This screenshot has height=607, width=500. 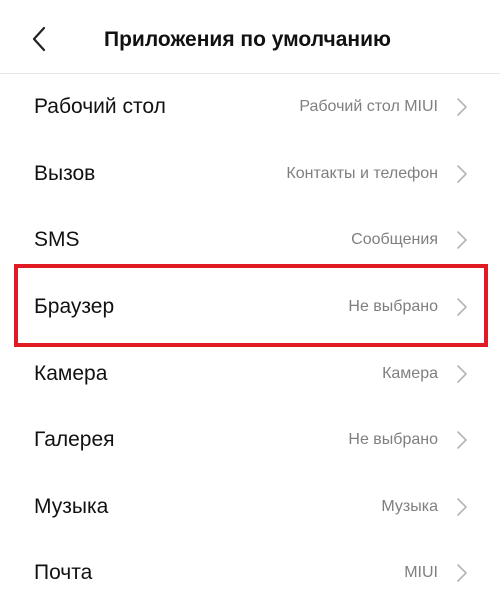 What do you see at coordinates (421, 573) in the screenshot?
I see `list-item-value: MIUI` at bounding box center [421, 573].